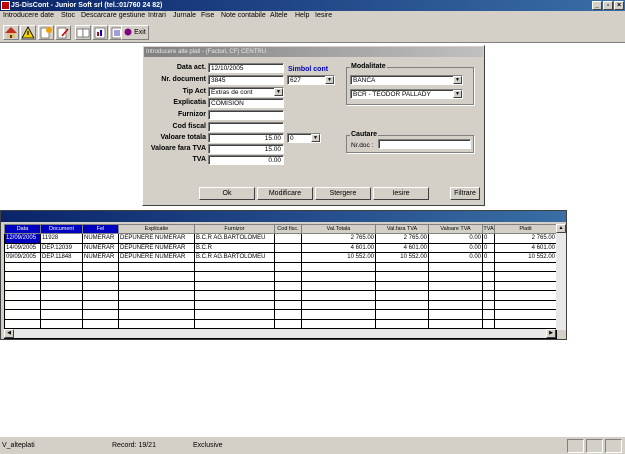 Image resolution: width=625 pixels, height=454 pixels. Describe the element at coordinates (135, 32) in the screenshot. I see `exit-button: Exit` at that location.